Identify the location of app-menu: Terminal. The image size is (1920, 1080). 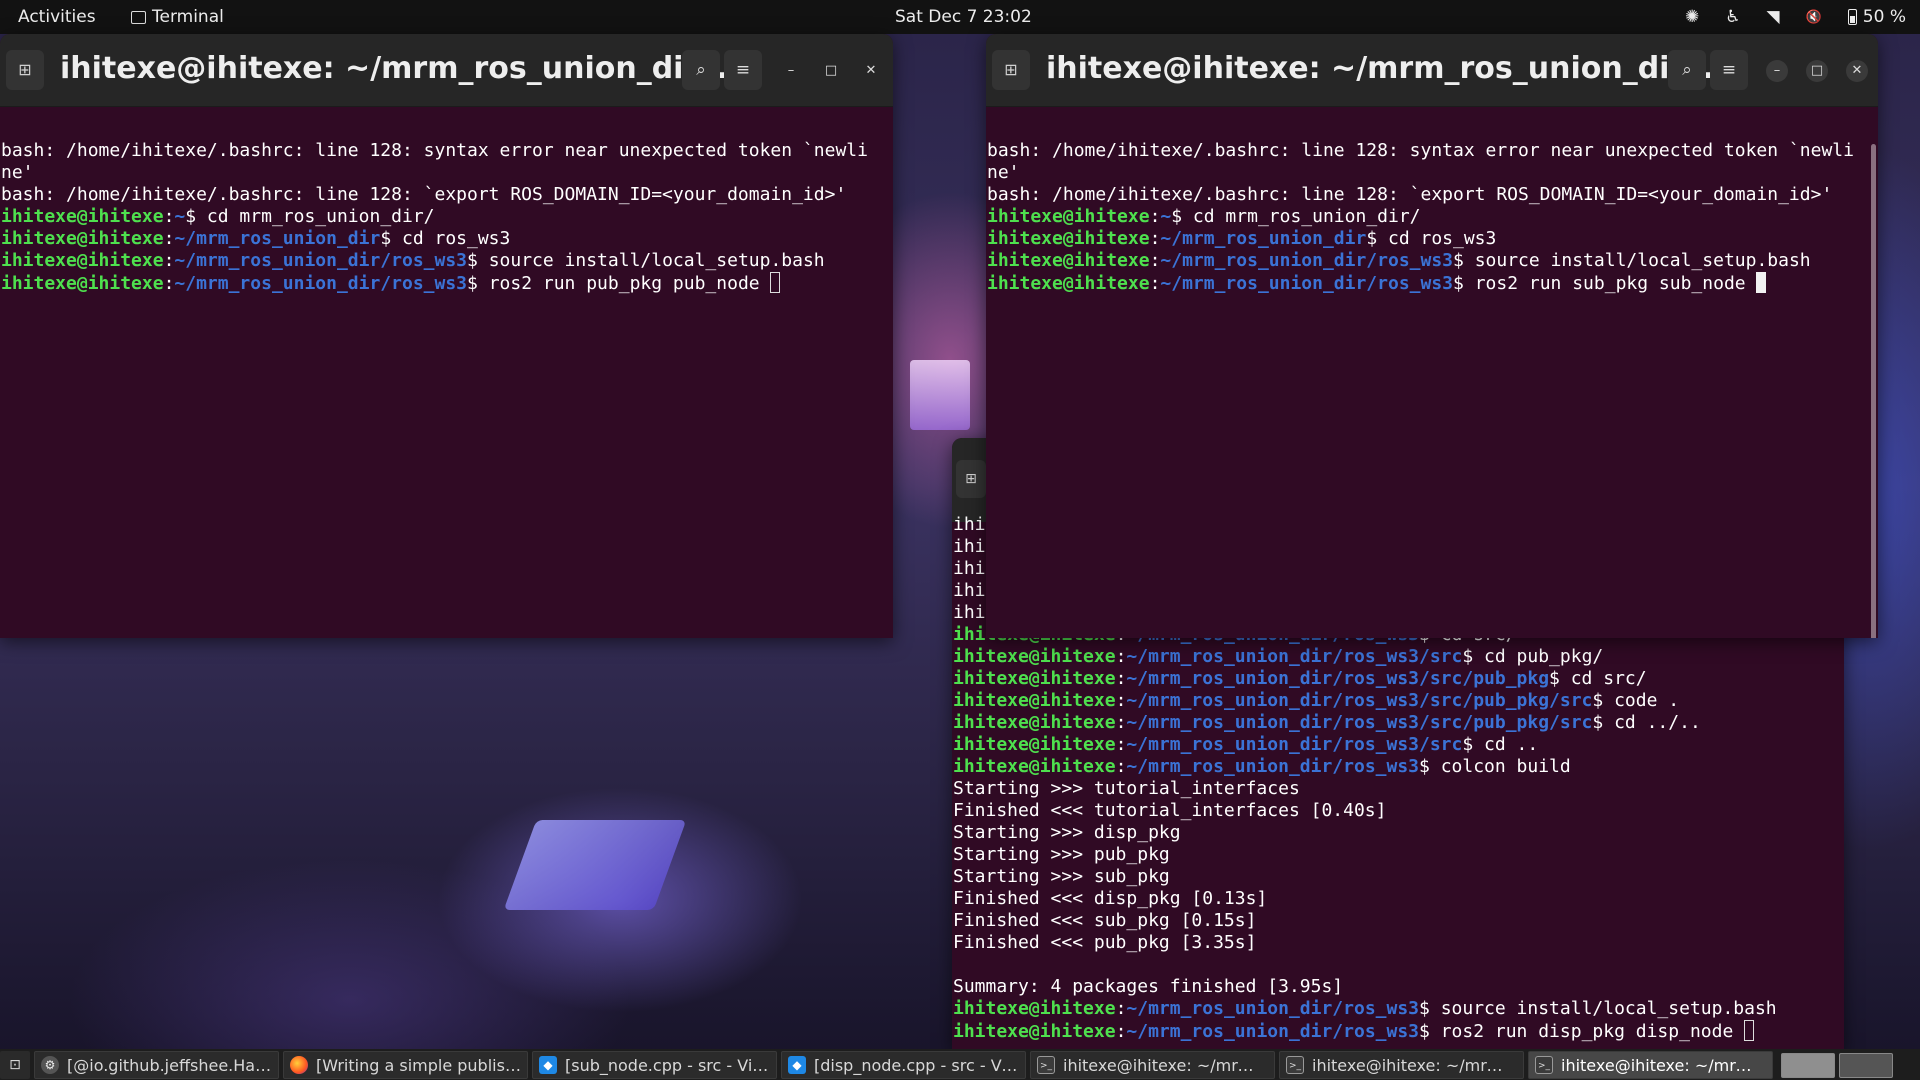
(177, 17).